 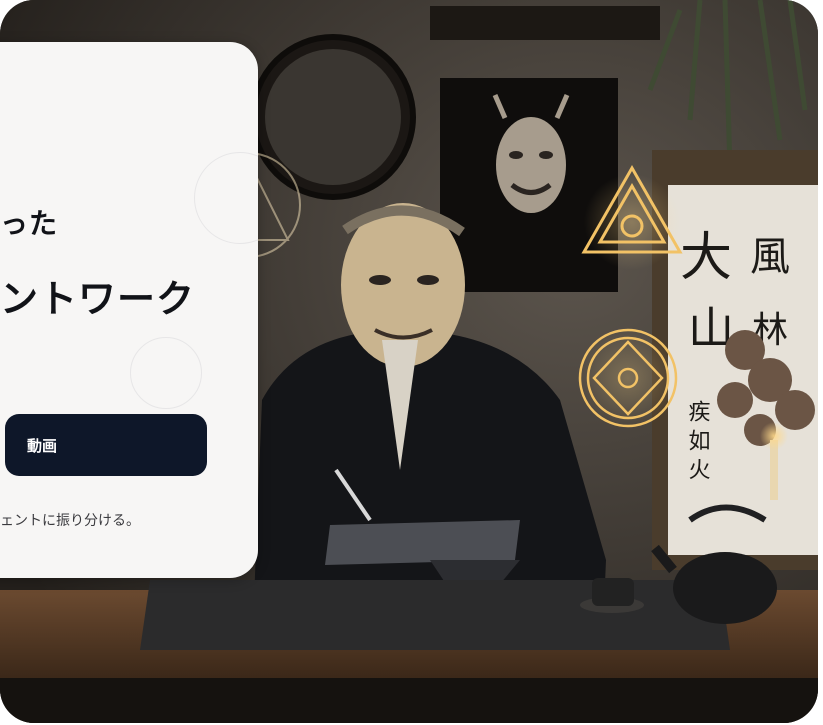 What do you see at coordinates (29, 223) in the screenshot?
I see `hero-title-line-1: った` at bounding box center [29, 223].